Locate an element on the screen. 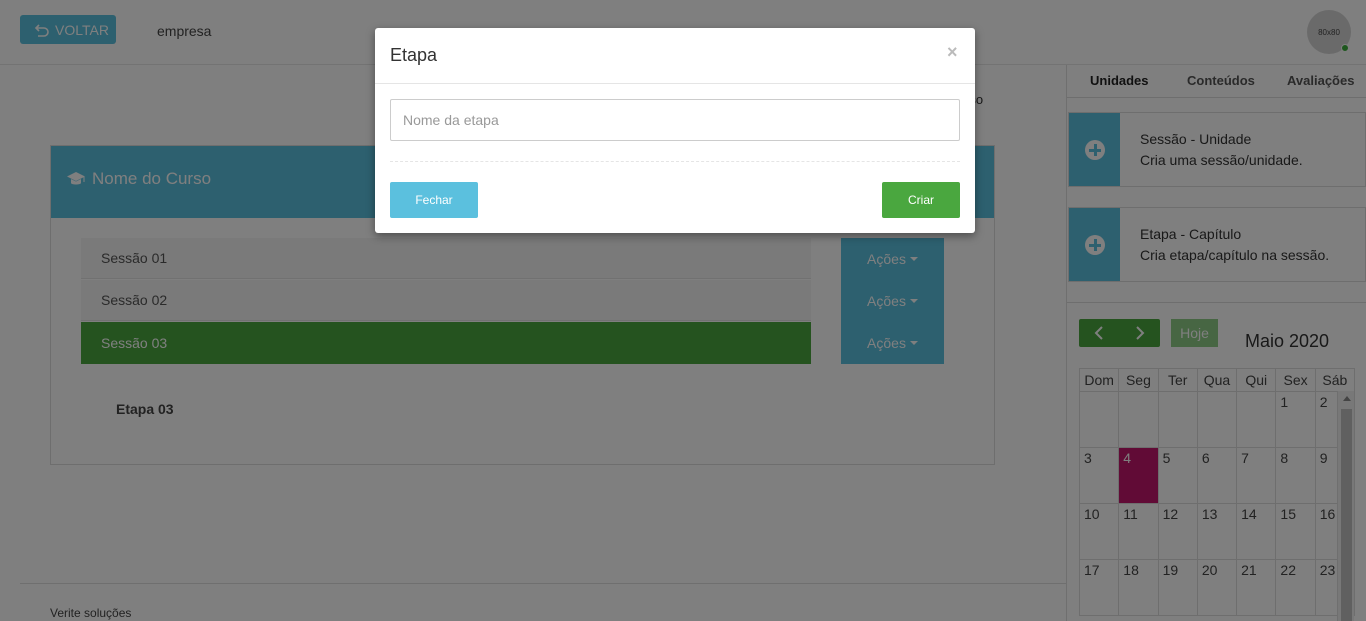 Image resolution: width=1366 pixels, height=621 pixels. close-icon: × is located at coordinates (952, 52).